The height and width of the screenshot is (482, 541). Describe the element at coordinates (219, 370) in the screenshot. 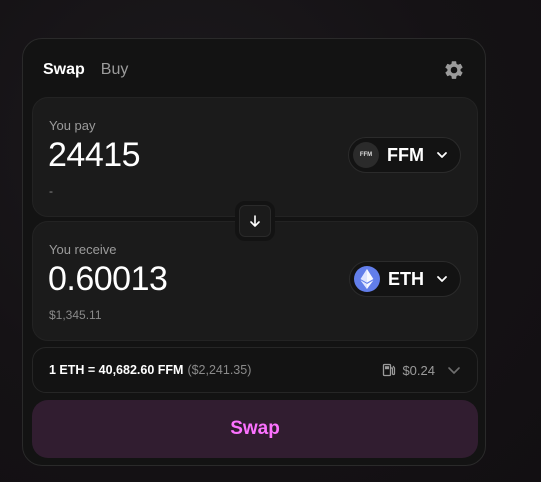

I see `exchange-rate-usd: ($2,241.35)` at that location.